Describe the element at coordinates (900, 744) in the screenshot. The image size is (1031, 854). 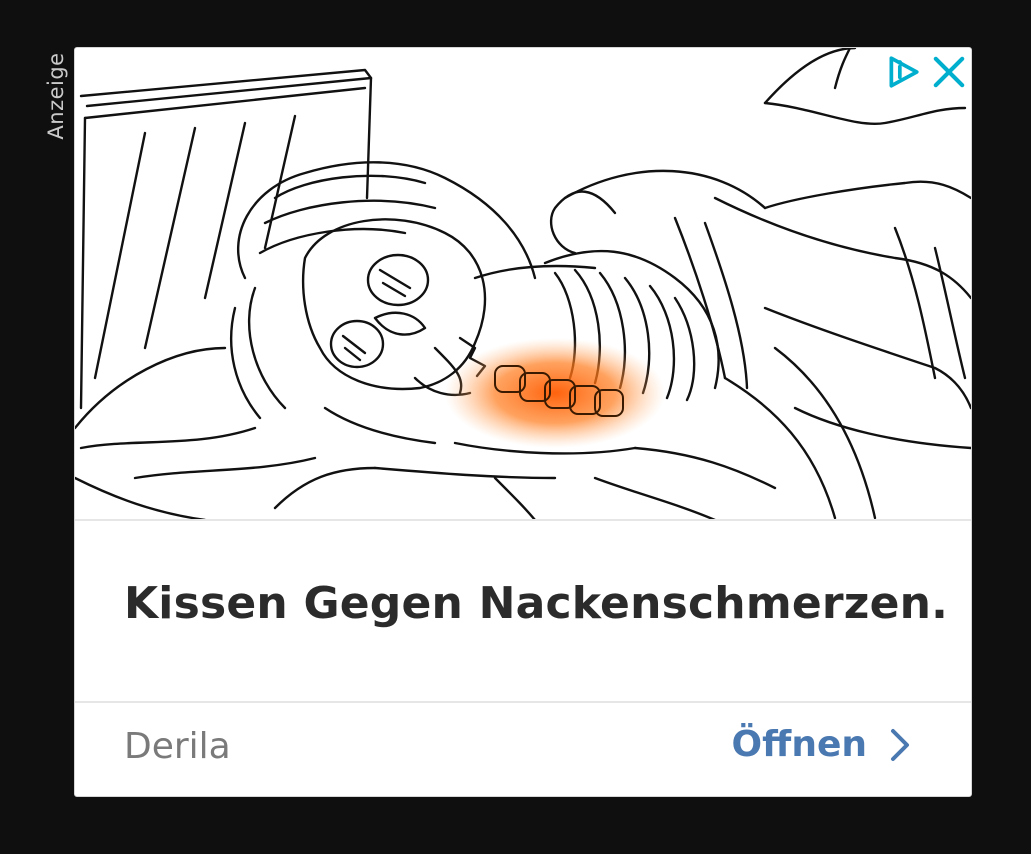
I see `chevron-right-icon` at that location.